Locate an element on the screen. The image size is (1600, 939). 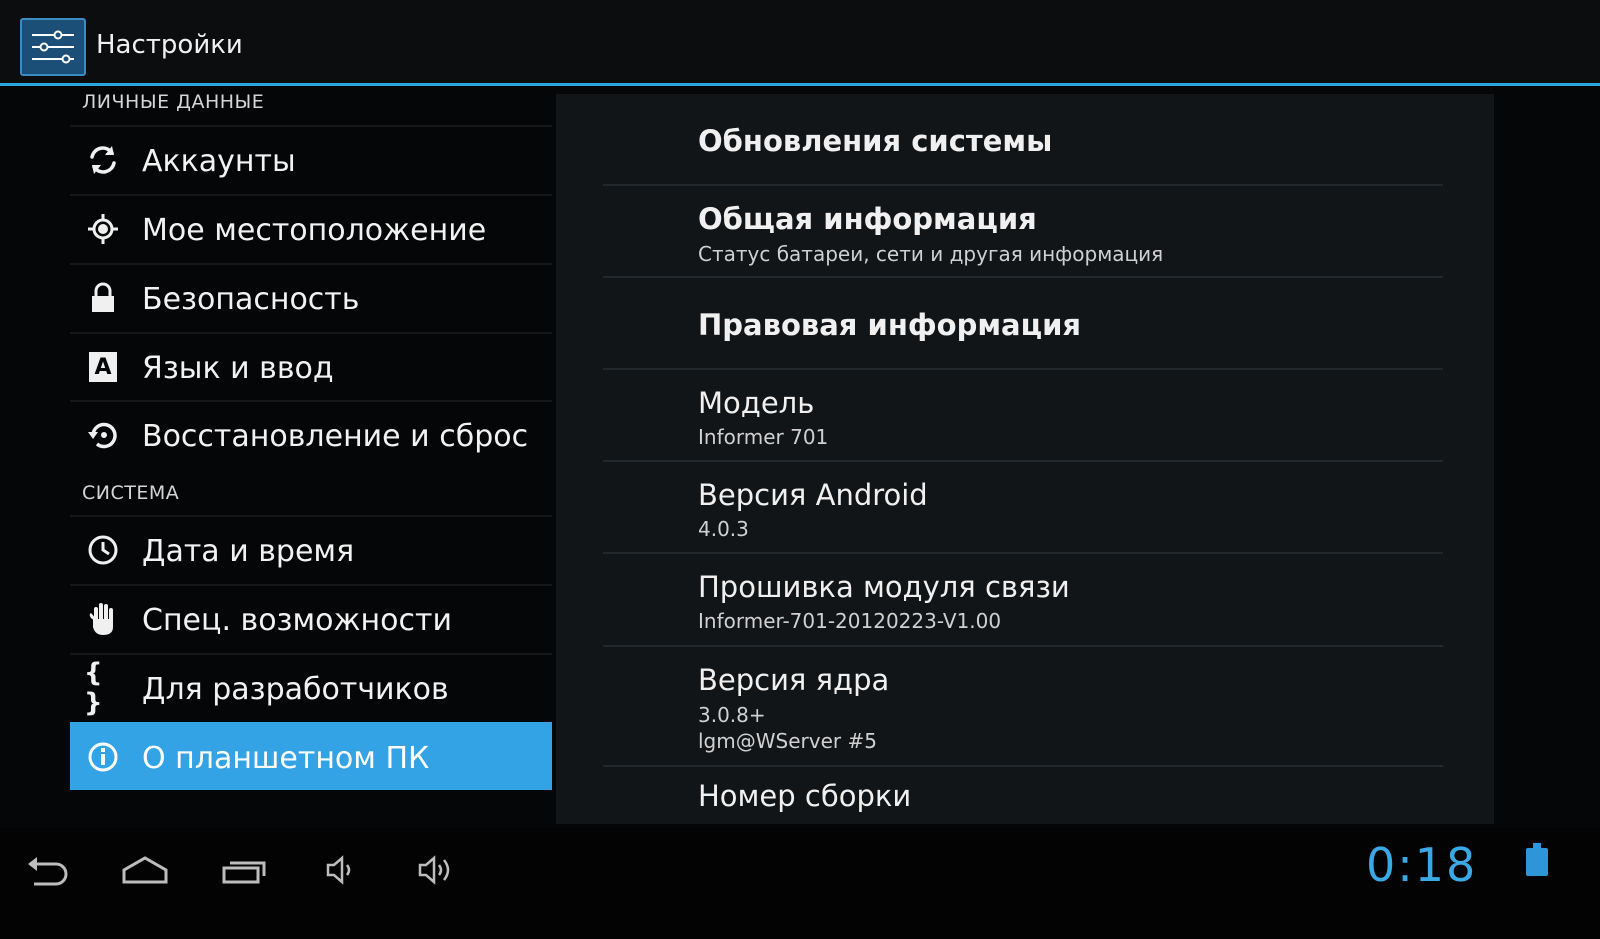
row-title: Версия Android is located at coordinates (813, 495).